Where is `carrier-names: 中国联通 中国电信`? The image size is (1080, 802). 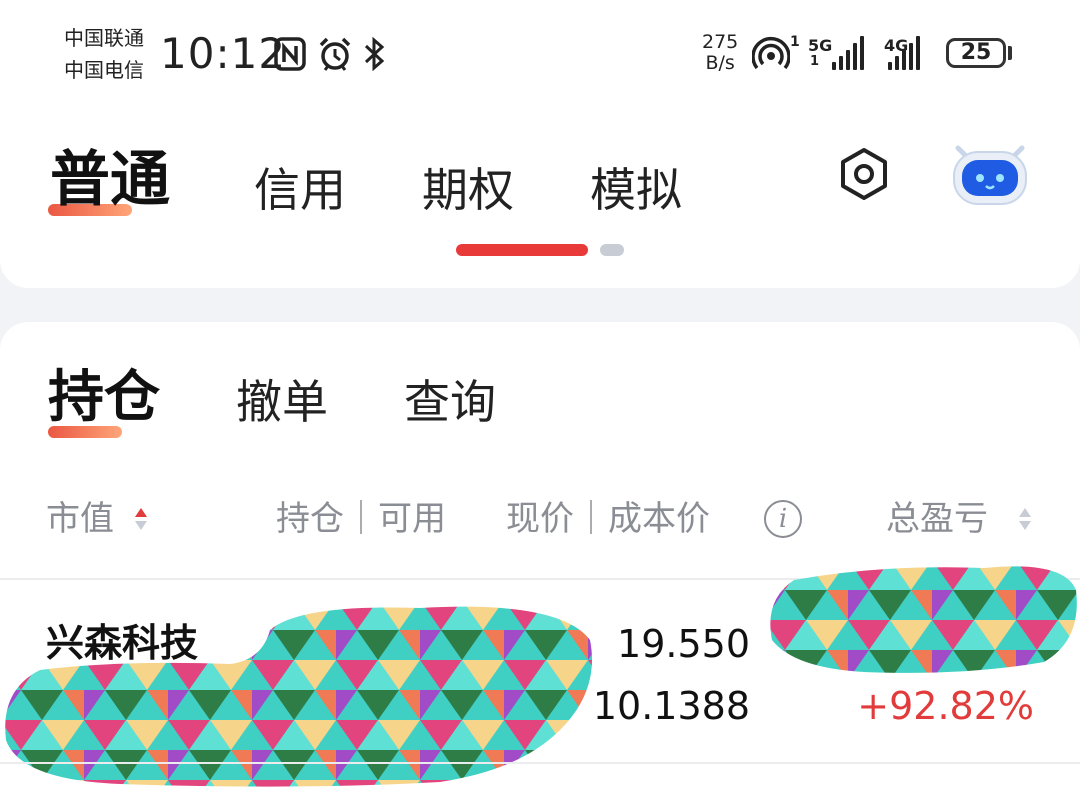
carrier-names: 中国联通 中国电信 is located at coordinates (104, 54).